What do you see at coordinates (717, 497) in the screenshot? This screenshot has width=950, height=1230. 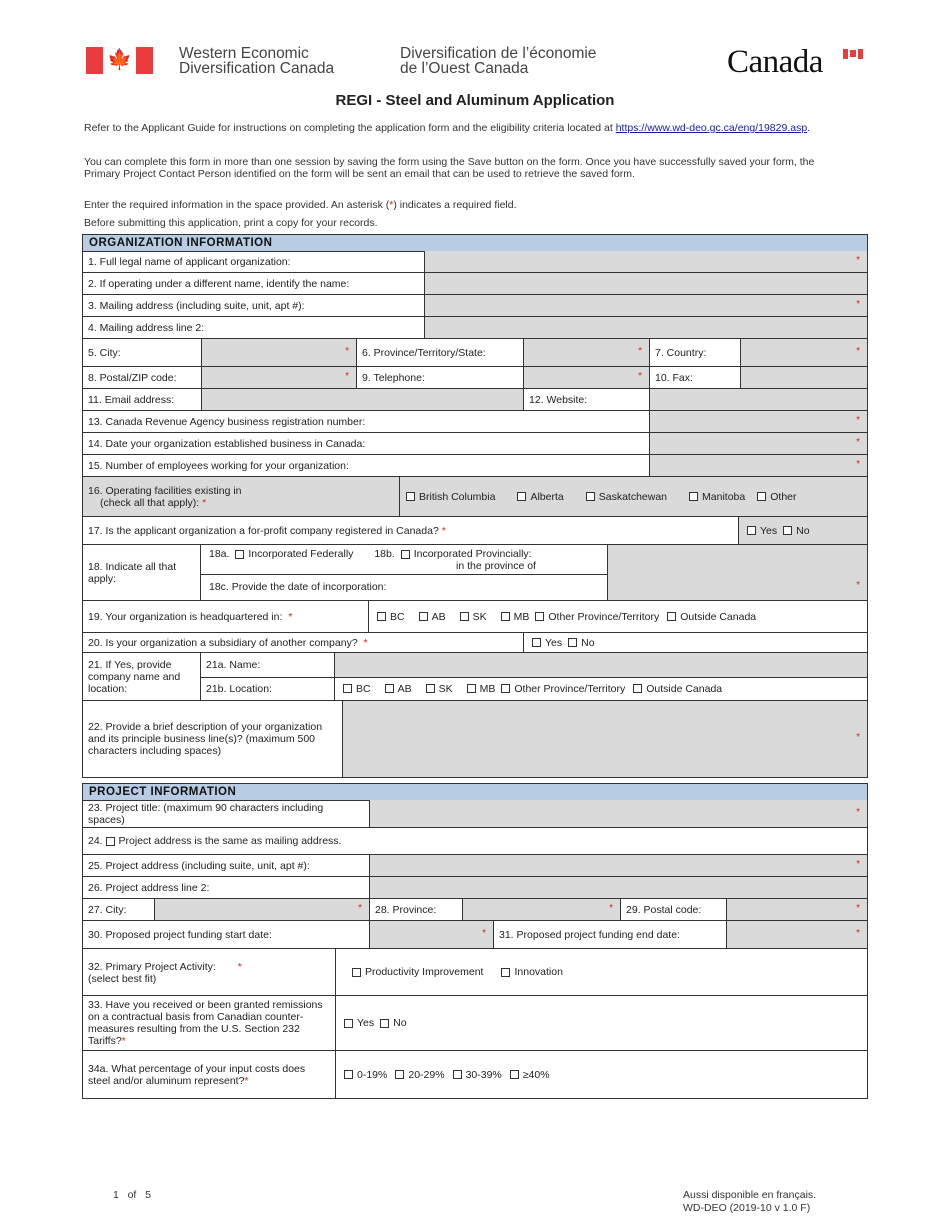 I see `option-manitoba: Manitoba` at bounding box center [717, 497].